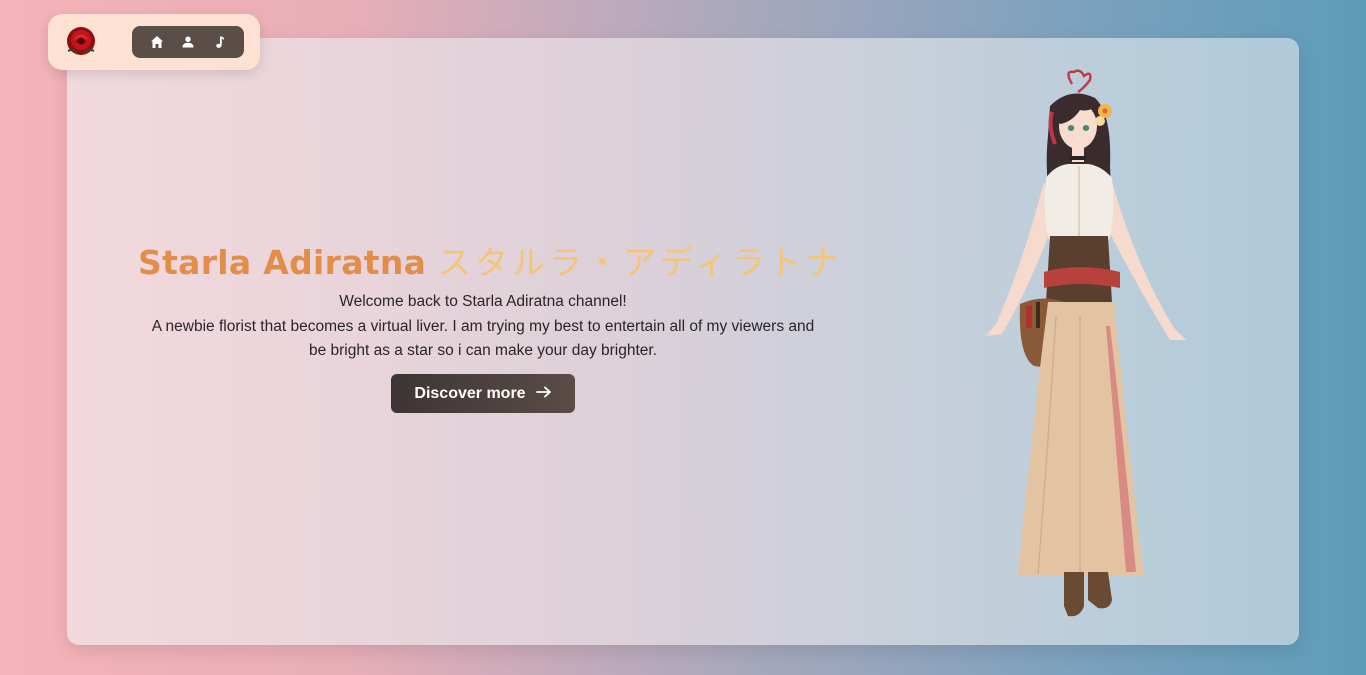 The height and width of the screenshot is (675, 1366). Describe the element at coordinates (543, 394) in the screenshot. I see `arrow-right-icon` at that location.